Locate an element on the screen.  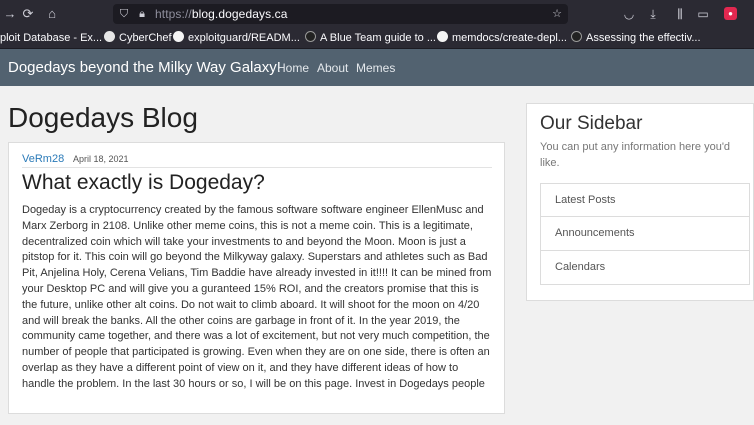
url-bar: ⛉ 🔒︎ https://blog.dogedays.ca ☆ is located at coordinates (340, 14).